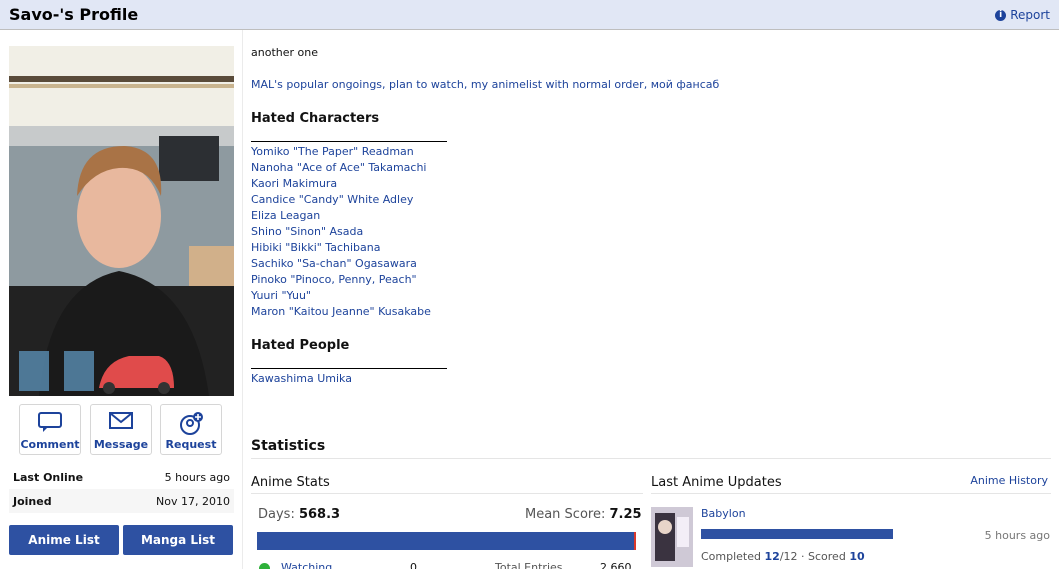 This screenshot has width=1059, height=569. Describe the element at coordinates (731, 556) in the screenshot. I see `update-status: Completed` at that location.